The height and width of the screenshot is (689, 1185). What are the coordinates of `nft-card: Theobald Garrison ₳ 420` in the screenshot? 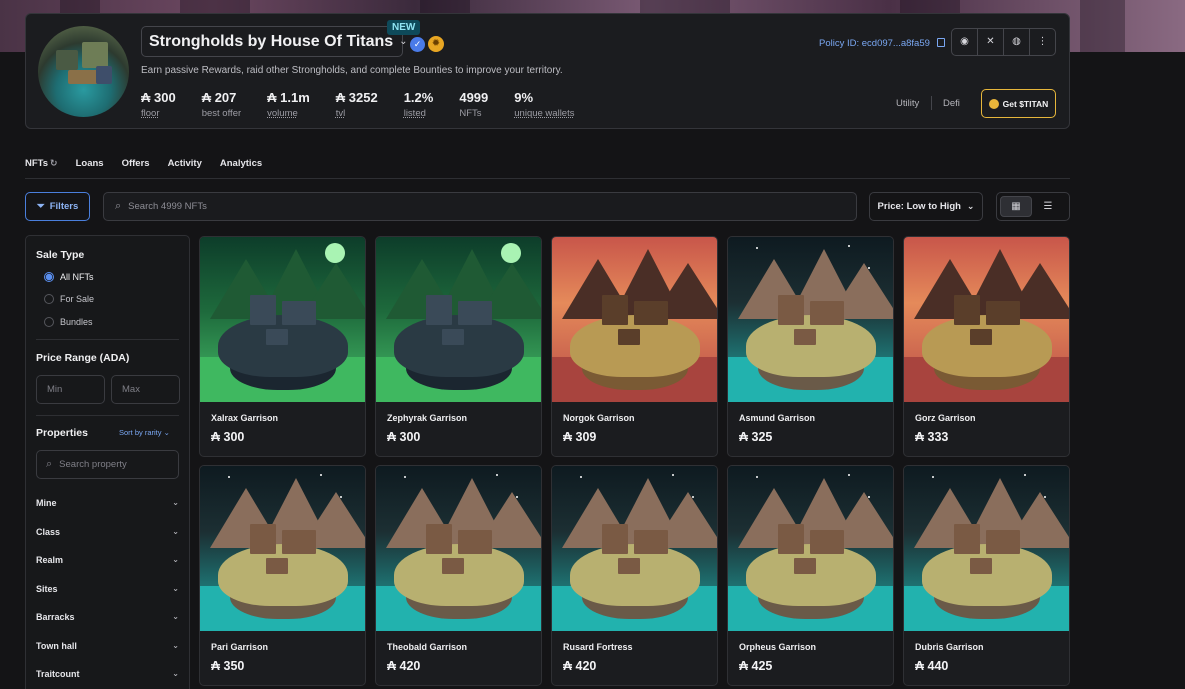 It's located at (458, 575).